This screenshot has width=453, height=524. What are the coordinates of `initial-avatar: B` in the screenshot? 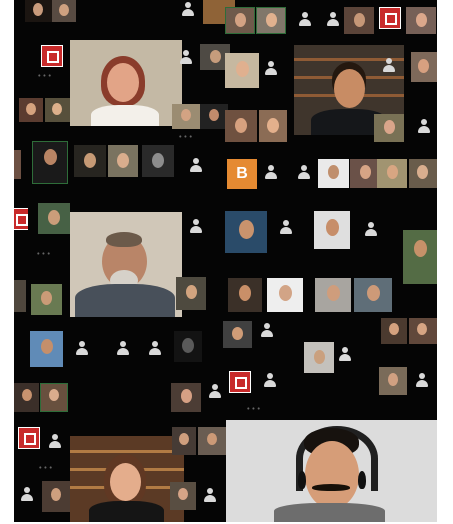 It's located at (242, 174).